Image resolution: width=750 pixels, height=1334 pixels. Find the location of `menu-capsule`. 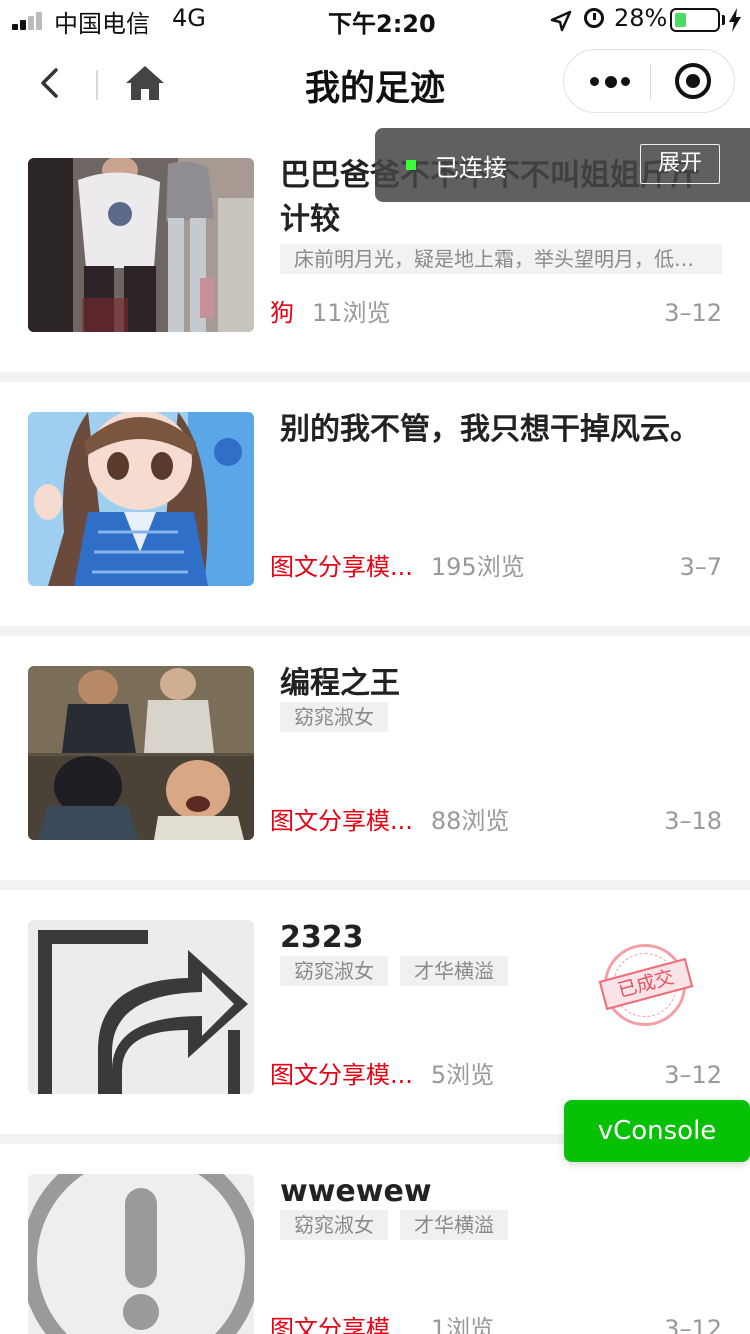

menu-capsule is located at coordinates (649, 81).